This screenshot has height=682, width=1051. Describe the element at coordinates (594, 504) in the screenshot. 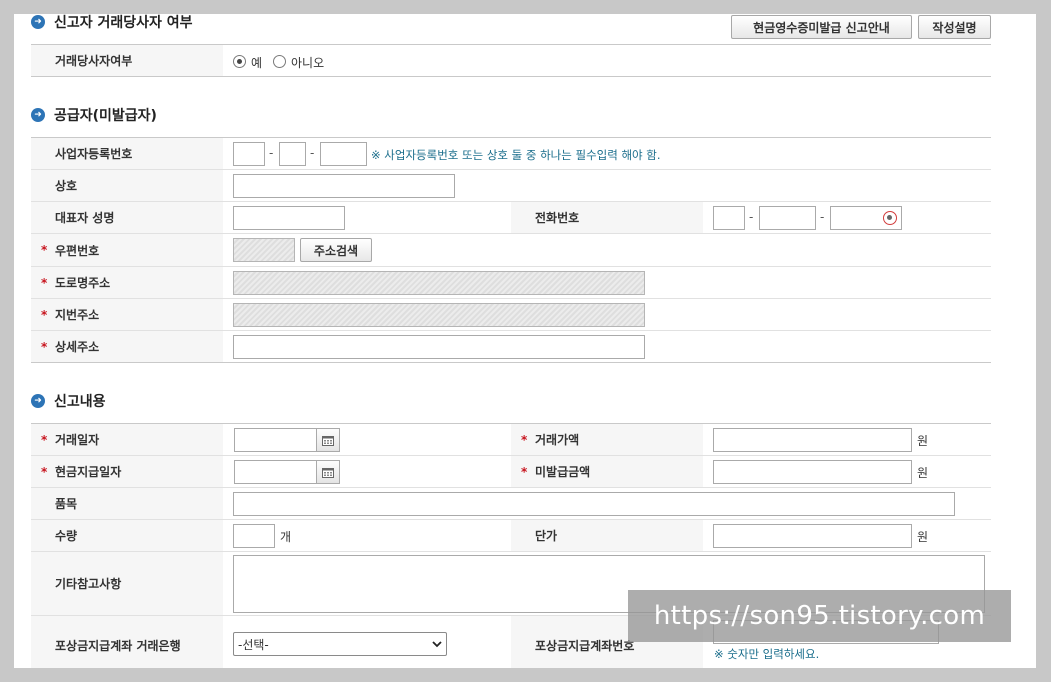

I see `item-input` at that location.